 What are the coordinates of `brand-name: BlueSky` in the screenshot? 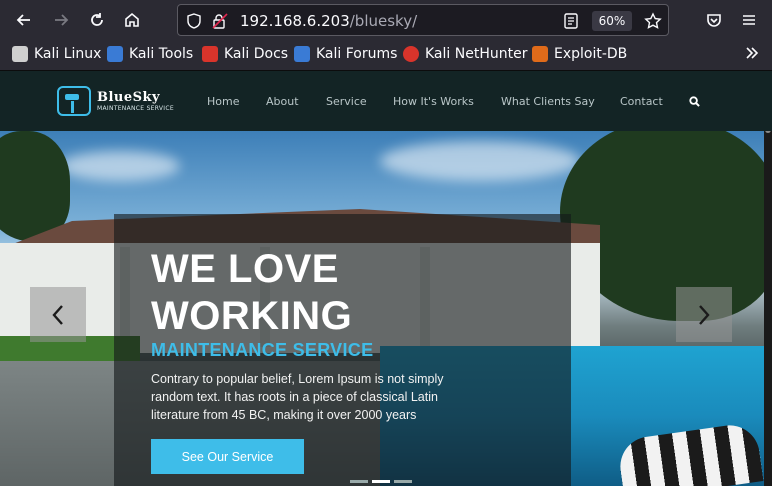 It's located at (129, 97).